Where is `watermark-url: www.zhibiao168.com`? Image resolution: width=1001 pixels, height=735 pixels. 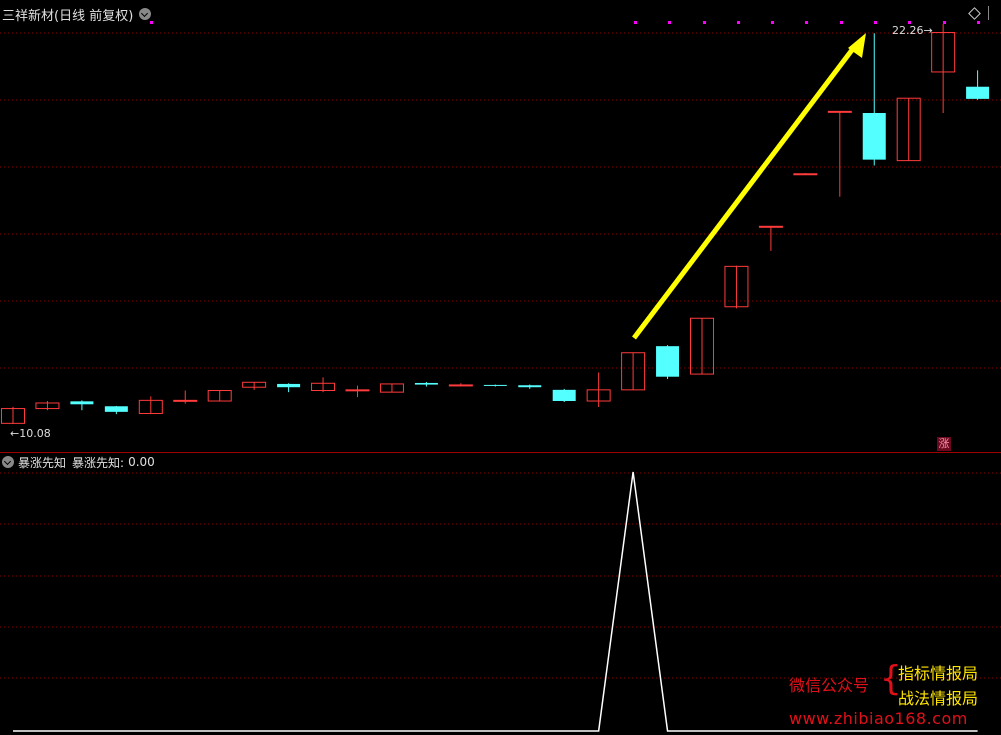 watermark-url: www.zhibiao168.com is located at coordinates (878, 718).